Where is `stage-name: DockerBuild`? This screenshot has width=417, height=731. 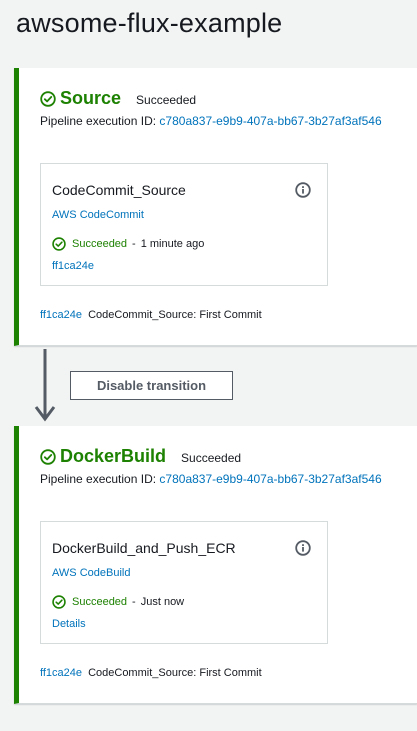
stage-name: DockerBuild is located at coordinates (113, 456).